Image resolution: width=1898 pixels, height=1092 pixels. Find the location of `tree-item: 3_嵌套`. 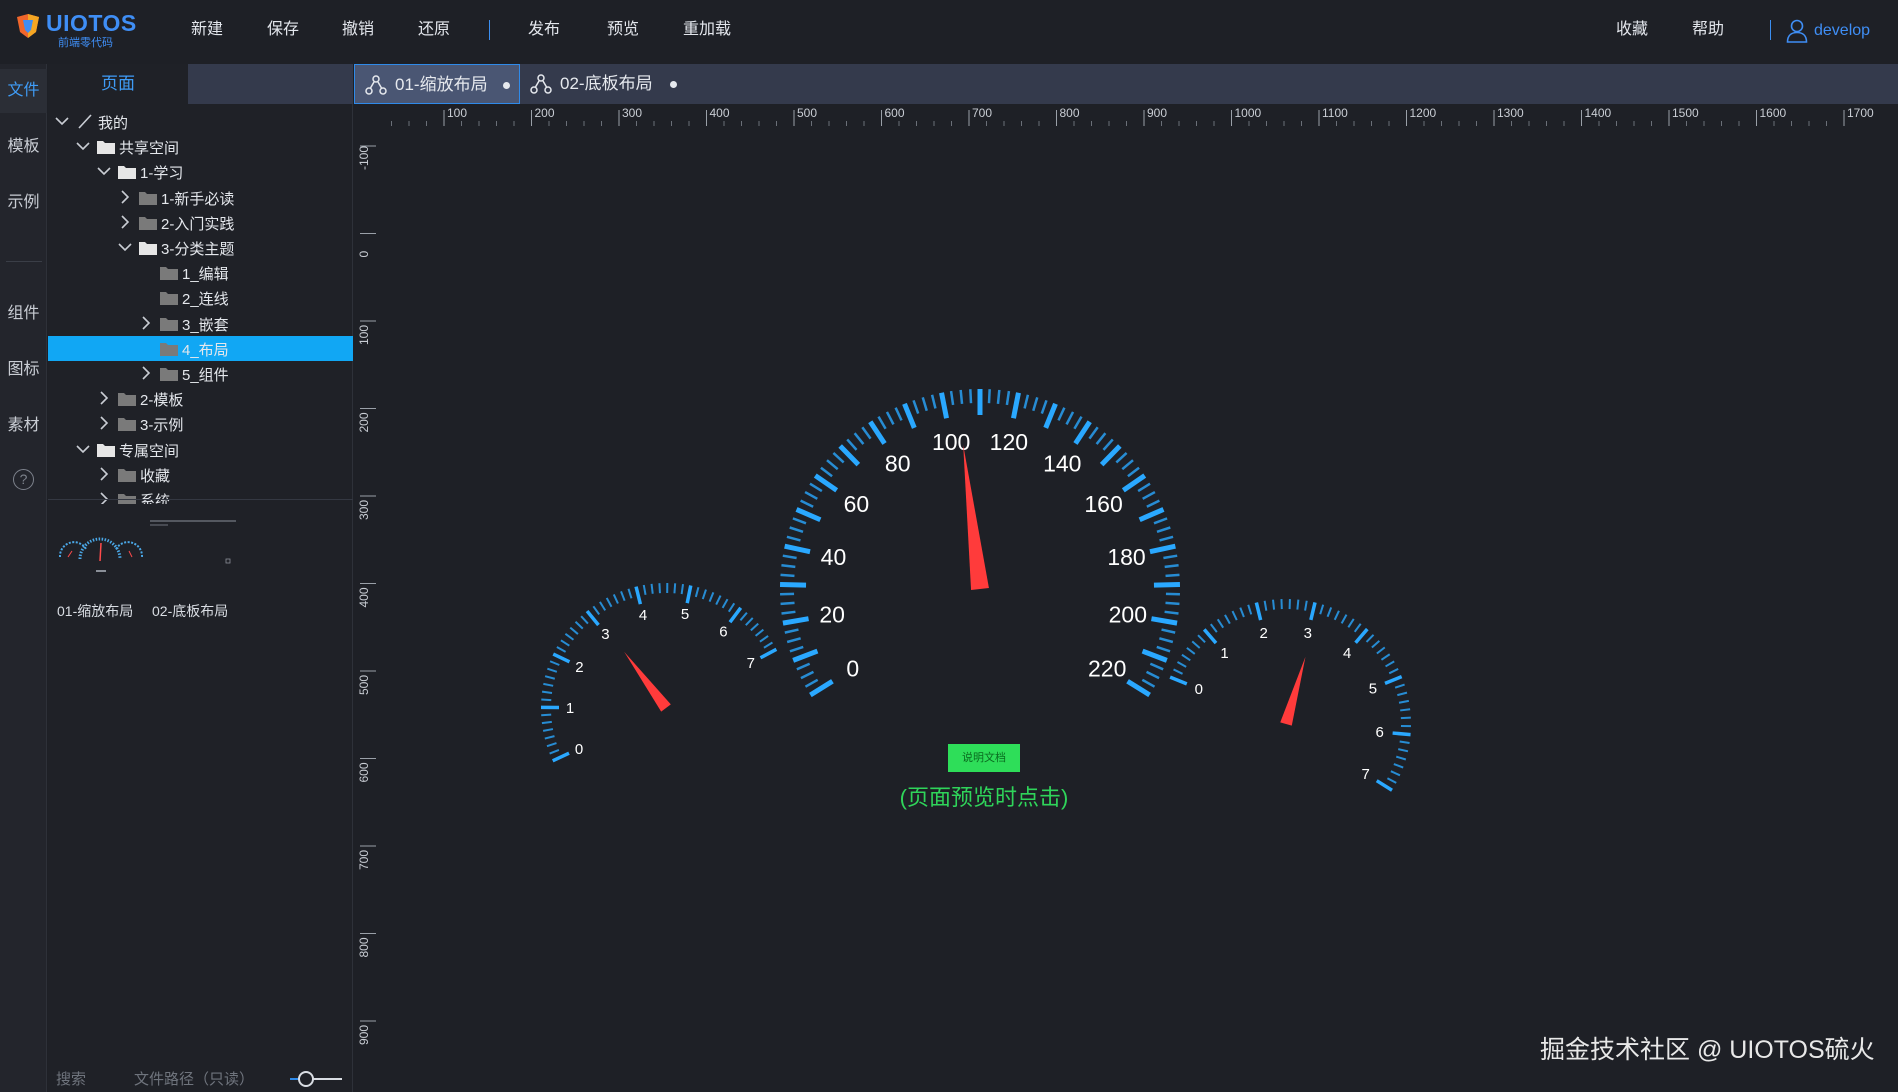

tree-item: 3_嵌套 is located at coordinates (200, 323).